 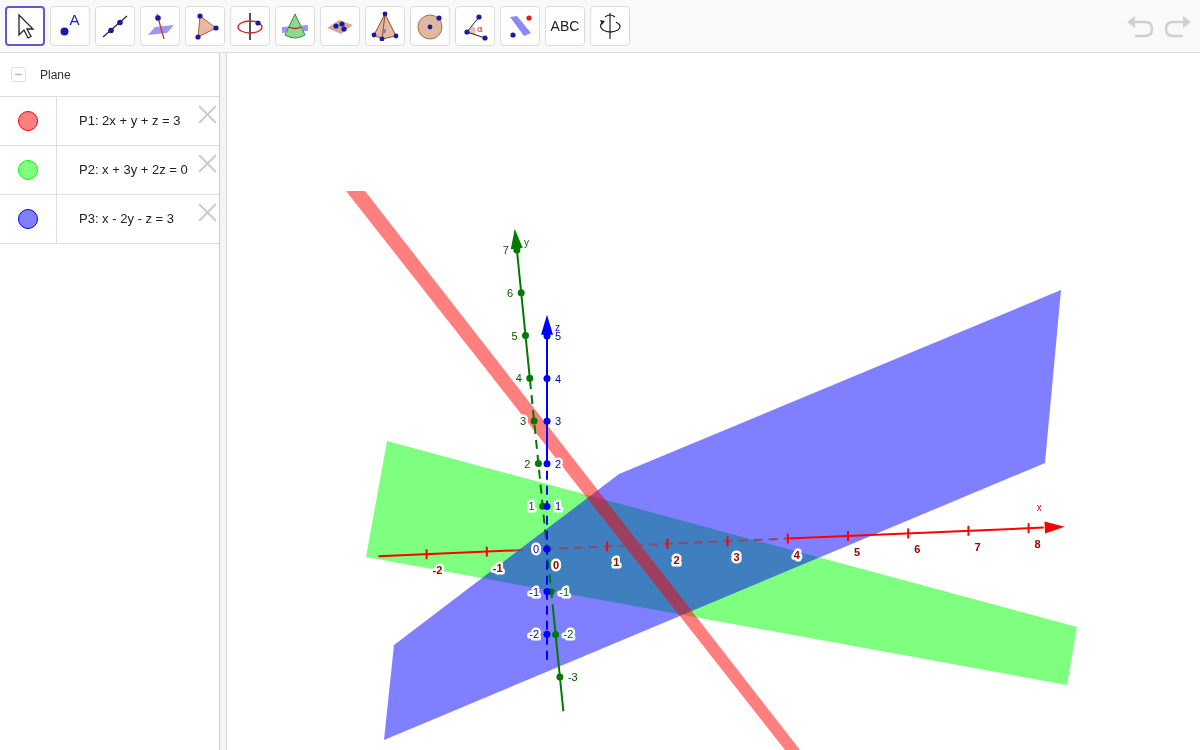 What do you see at coordinates (25, 26) in the screenshot?
I see `tool-button` at bounding box center [25, 26].